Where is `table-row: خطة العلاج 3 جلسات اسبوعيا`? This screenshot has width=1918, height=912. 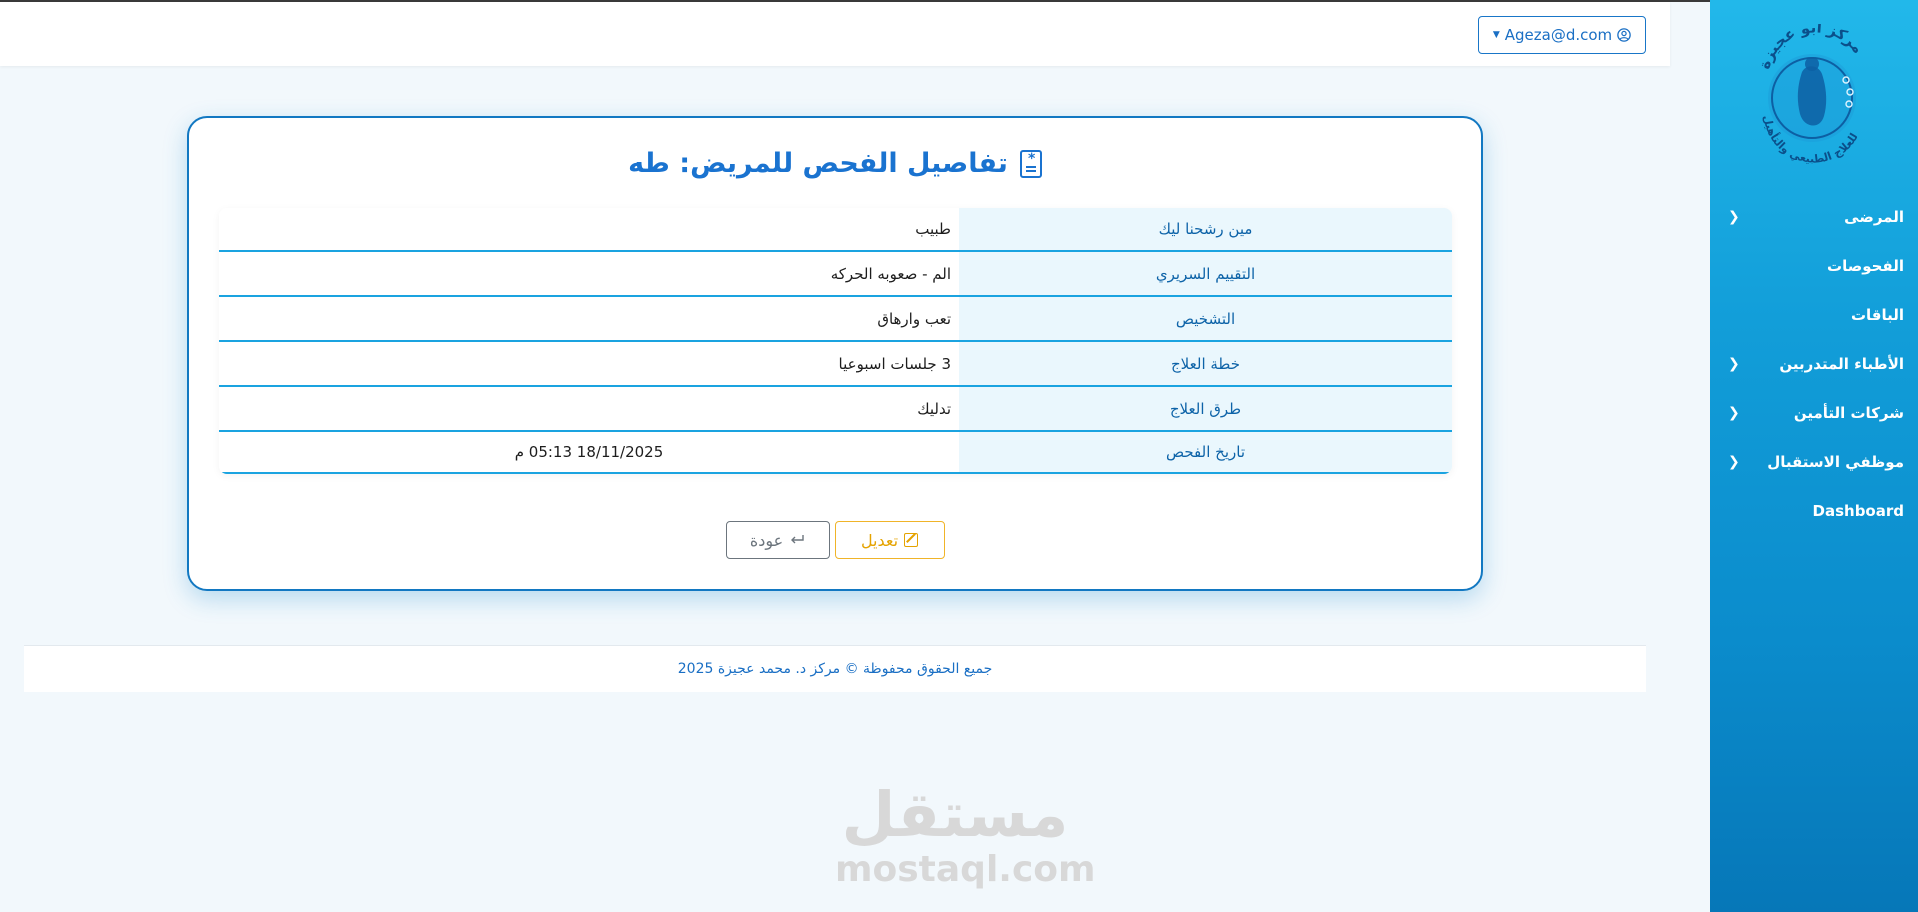 table-row: خطة العلاج 3 جلسات اسبوعيا is located at coordinates (835, 364).